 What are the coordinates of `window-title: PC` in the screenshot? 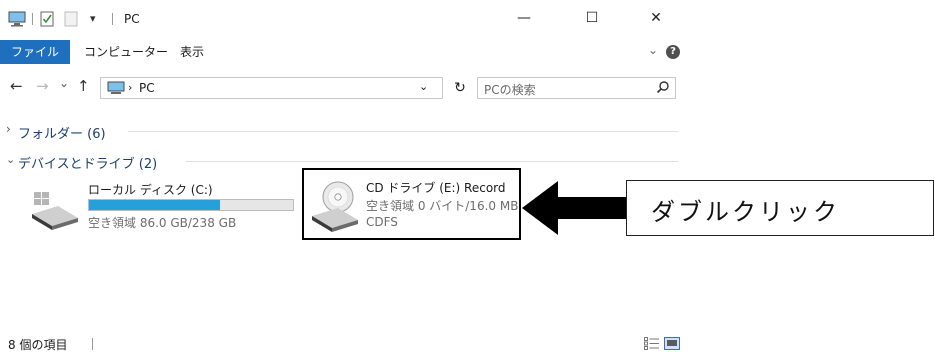 It's located at (132, 19).